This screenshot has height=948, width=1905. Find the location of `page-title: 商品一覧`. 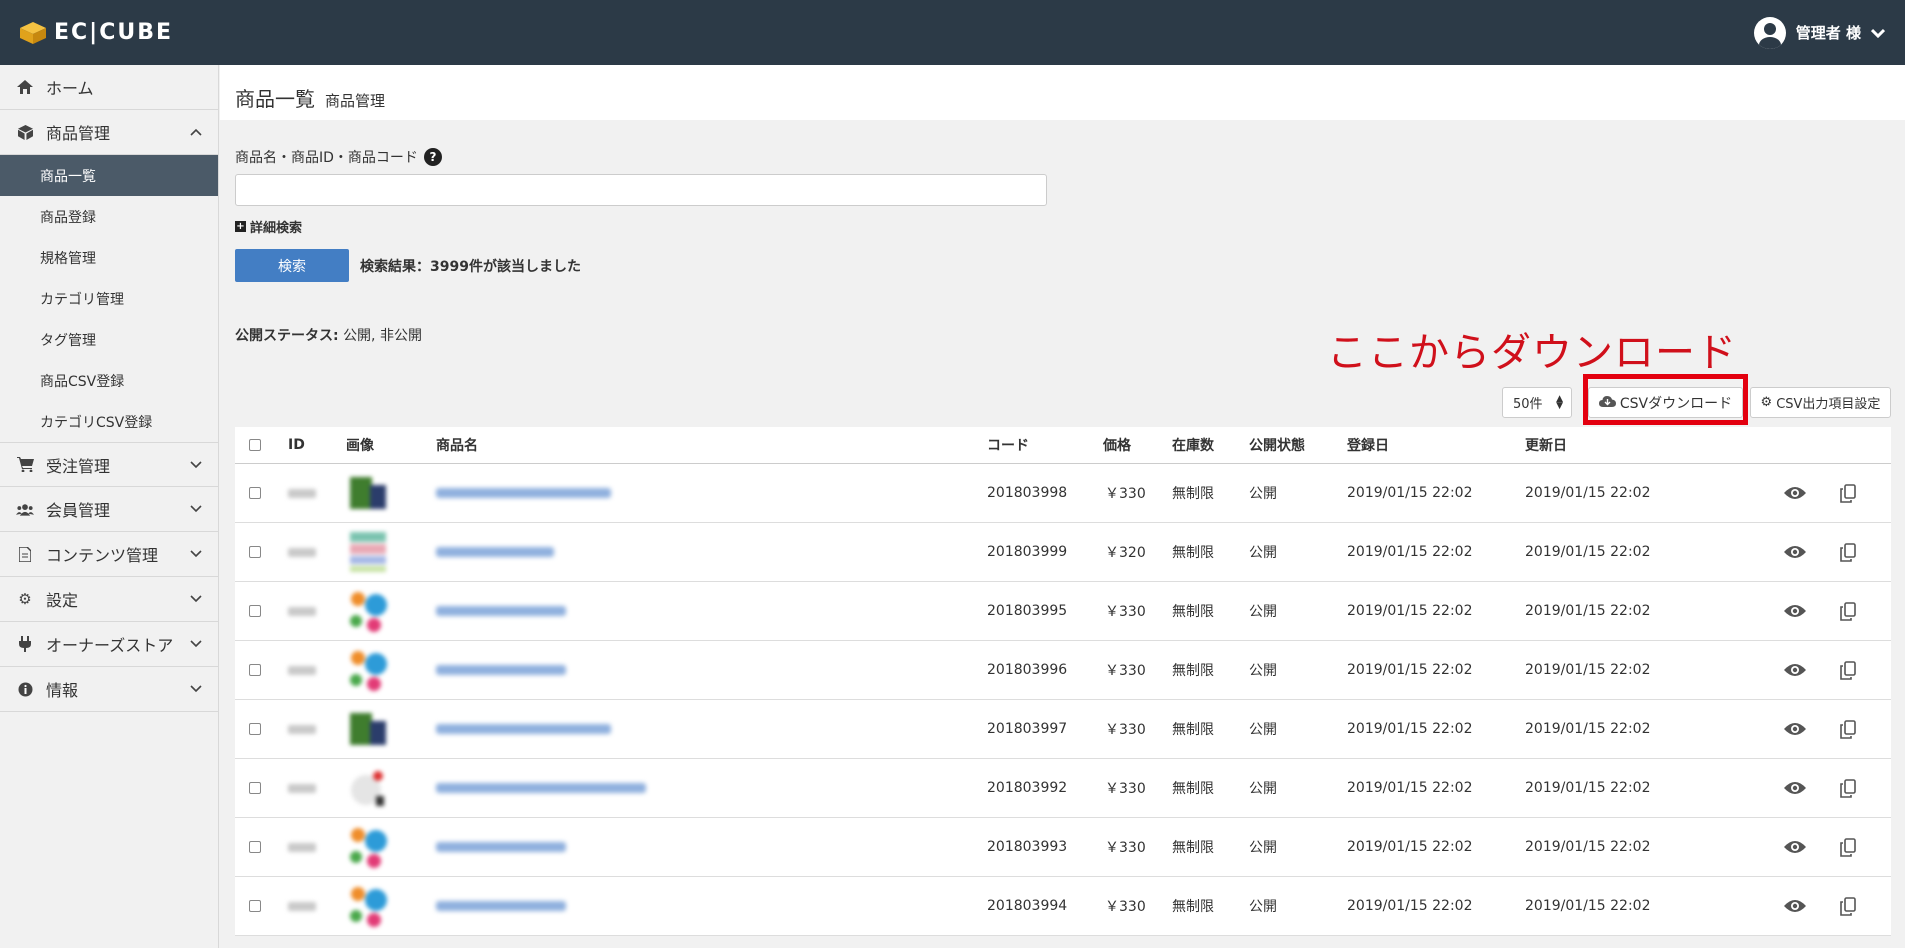

page-title: 商品一覧 is located at coordinates (275, 99).